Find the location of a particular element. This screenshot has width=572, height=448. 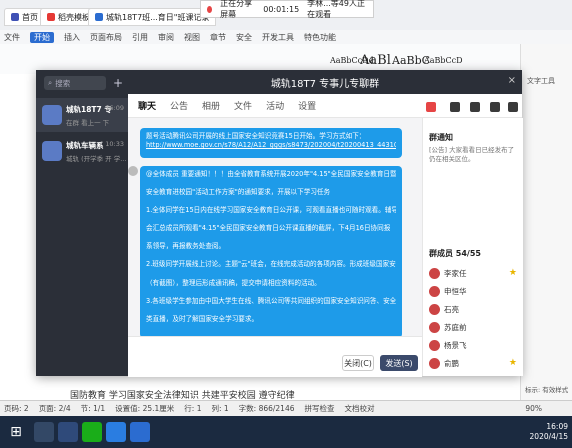

chat-title-bar: 城轨18T7 专事儿专聊群 × is located at coordinates (325, 82).